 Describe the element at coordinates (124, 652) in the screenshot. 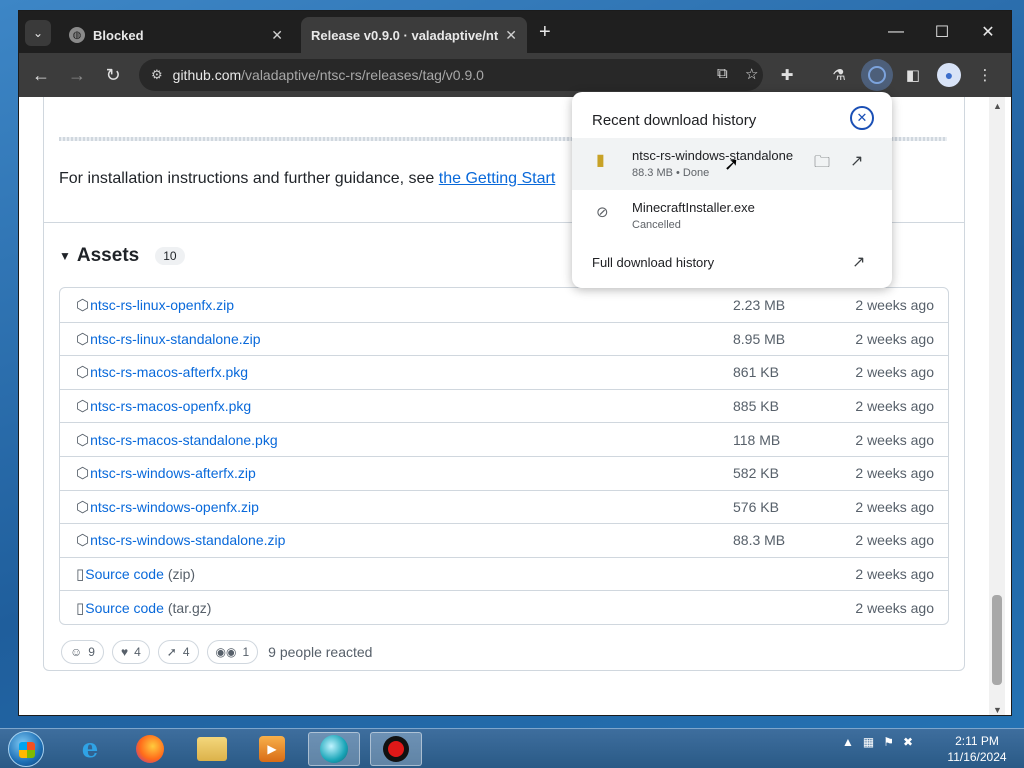

I see `heart-icon: ♥` at that location.